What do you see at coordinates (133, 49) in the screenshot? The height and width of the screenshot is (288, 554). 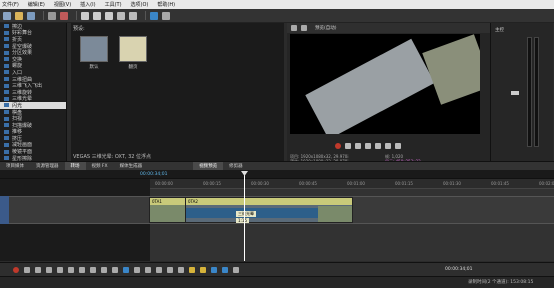 I see `preset-thumbnail-page` at bounding box center [133, 49].